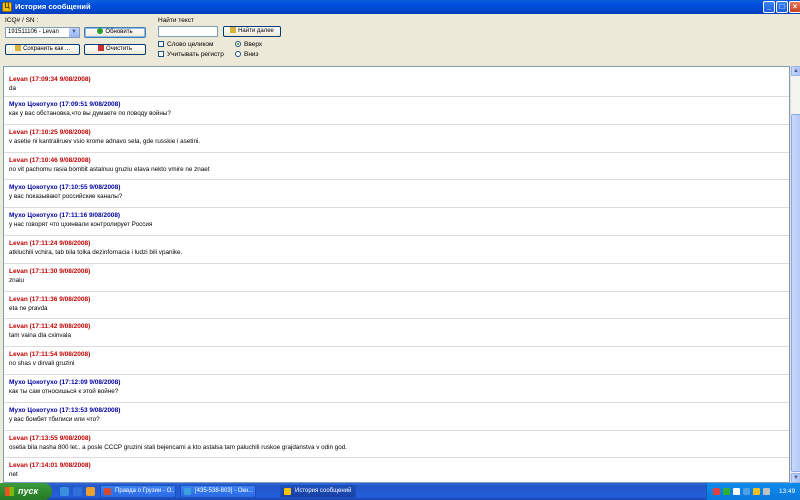 The height and width of the screenshot is (500, 800). Describe the element at coordinates (238, 44) in the screenshot. I see `direction-up-radio` at that location.